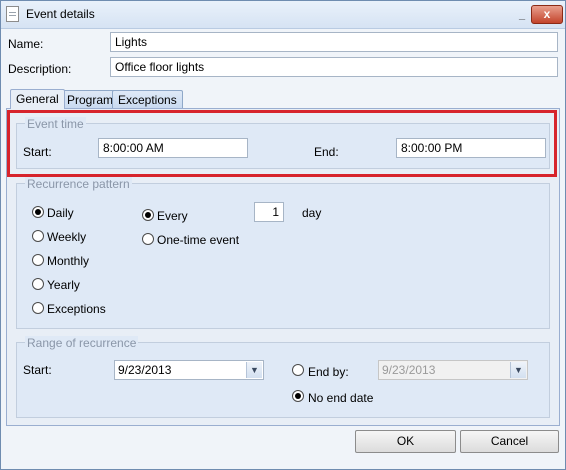 The image size is (566, 470). Describe the element at coordinates (40, 69) in the screenshot. I see `description-label: Description:` at that location.